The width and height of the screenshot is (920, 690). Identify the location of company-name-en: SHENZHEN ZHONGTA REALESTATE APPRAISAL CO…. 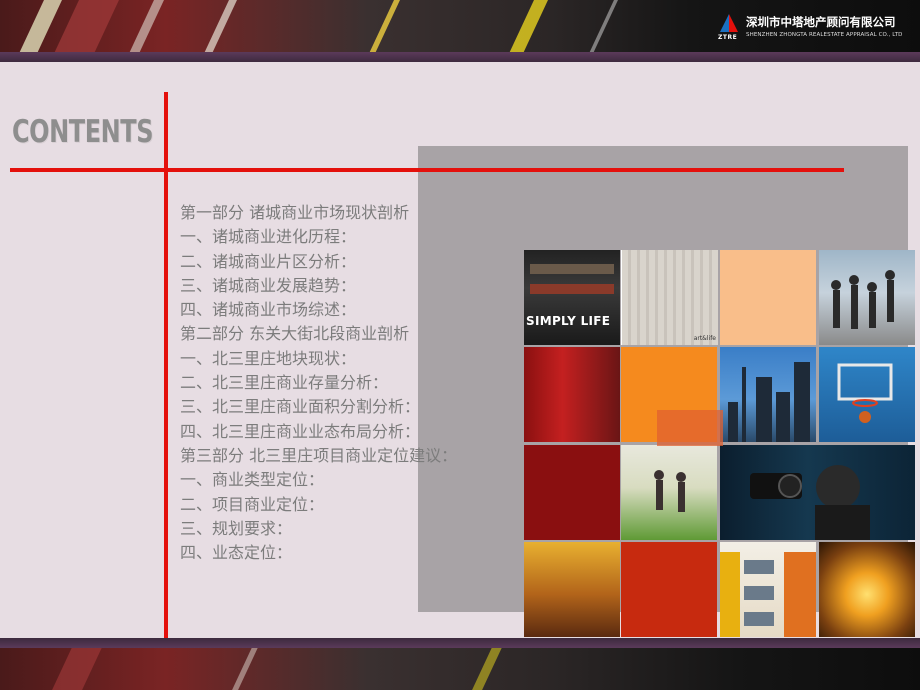
(824, 35).